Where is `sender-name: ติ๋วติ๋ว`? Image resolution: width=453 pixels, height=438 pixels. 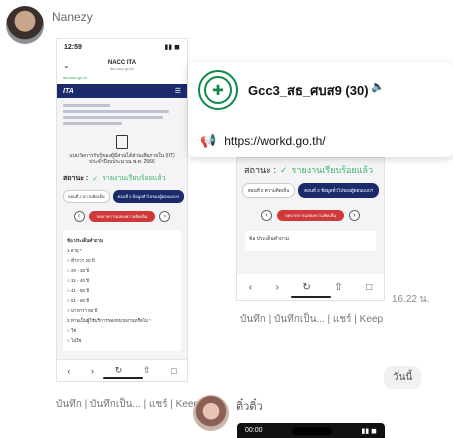
sender-name: ติ๋วติ๋ว is located at coordinates (249, 407).